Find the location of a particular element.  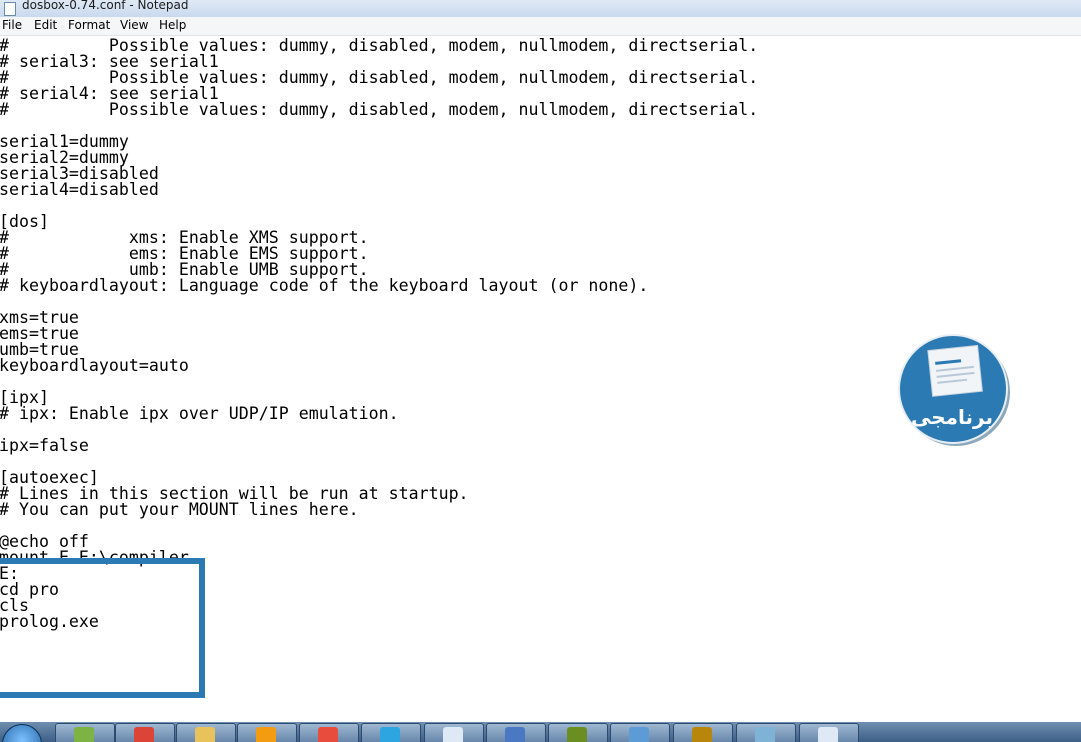

document-icon is located at coordinates (515, 734).